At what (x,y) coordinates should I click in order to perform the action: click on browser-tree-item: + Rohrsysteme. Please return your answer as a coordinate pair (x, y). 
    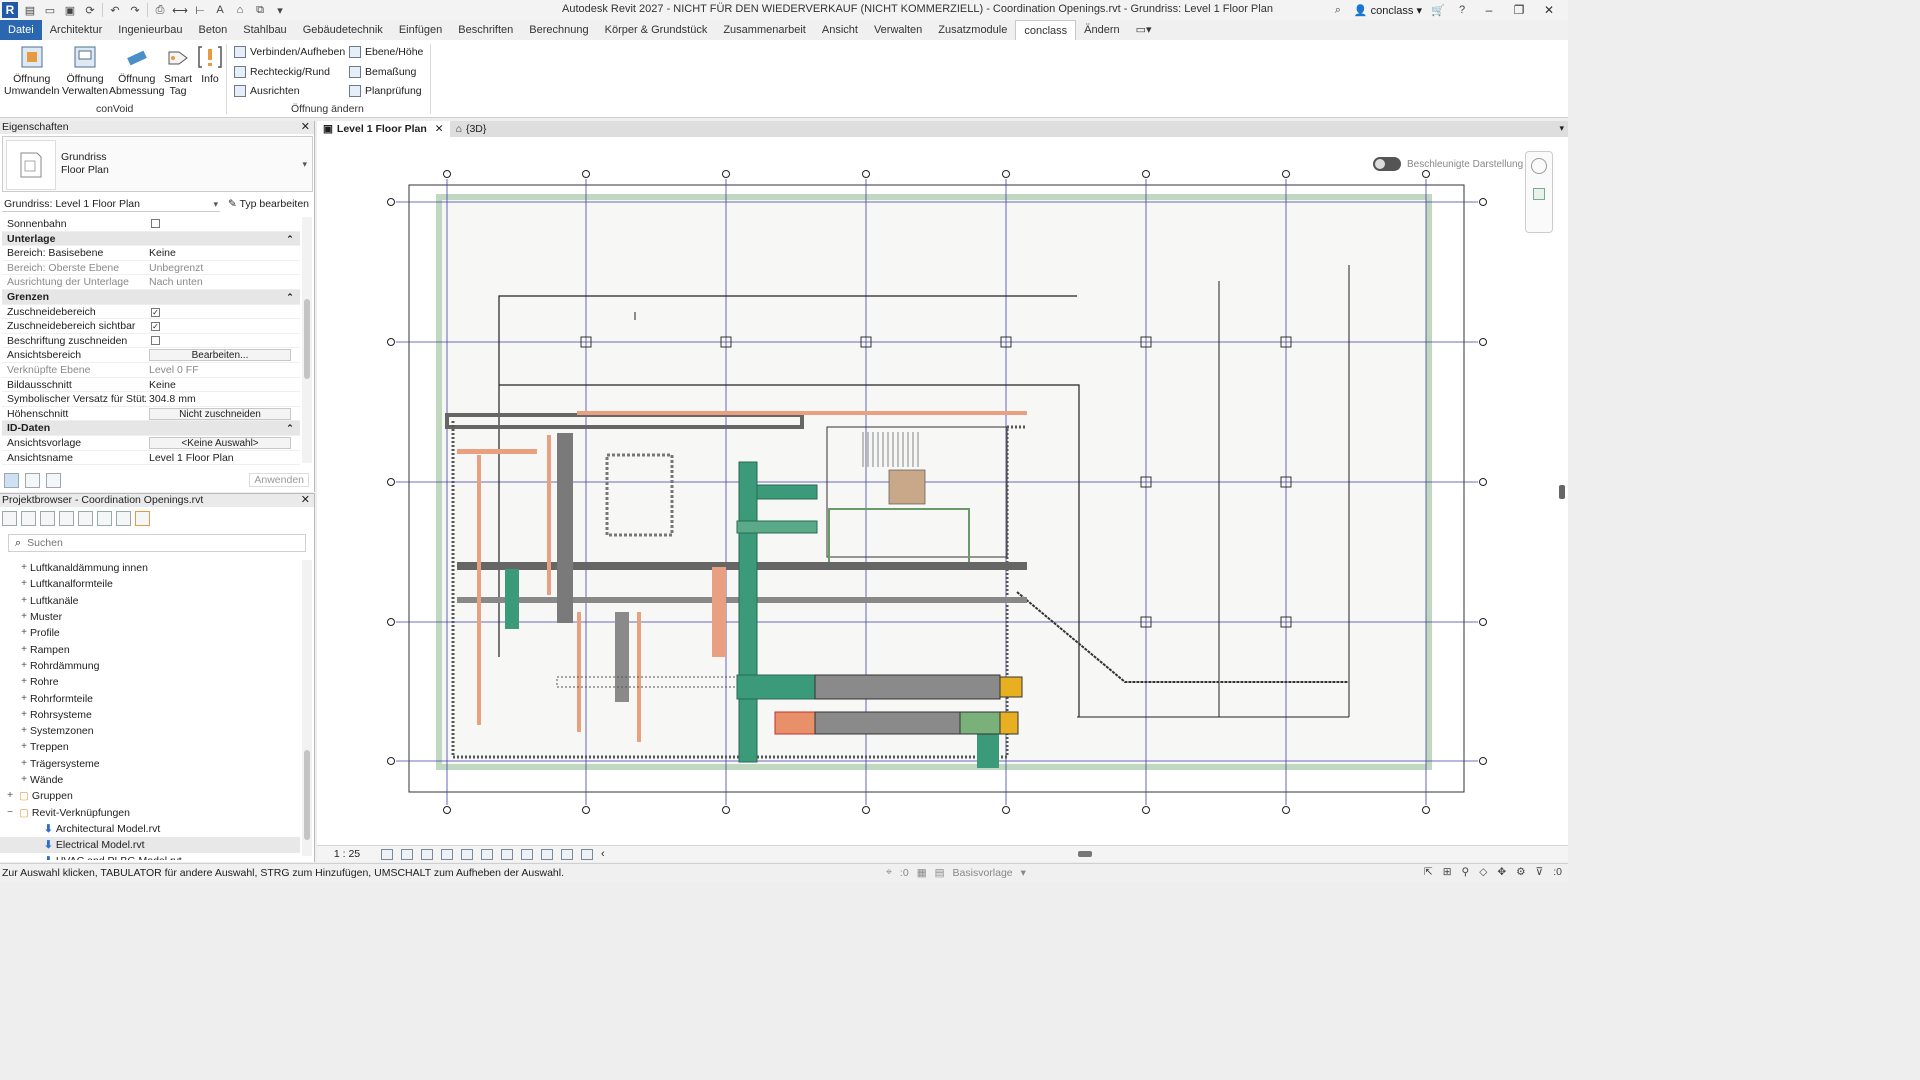
    Looking at the image, I should click on (150, 715).